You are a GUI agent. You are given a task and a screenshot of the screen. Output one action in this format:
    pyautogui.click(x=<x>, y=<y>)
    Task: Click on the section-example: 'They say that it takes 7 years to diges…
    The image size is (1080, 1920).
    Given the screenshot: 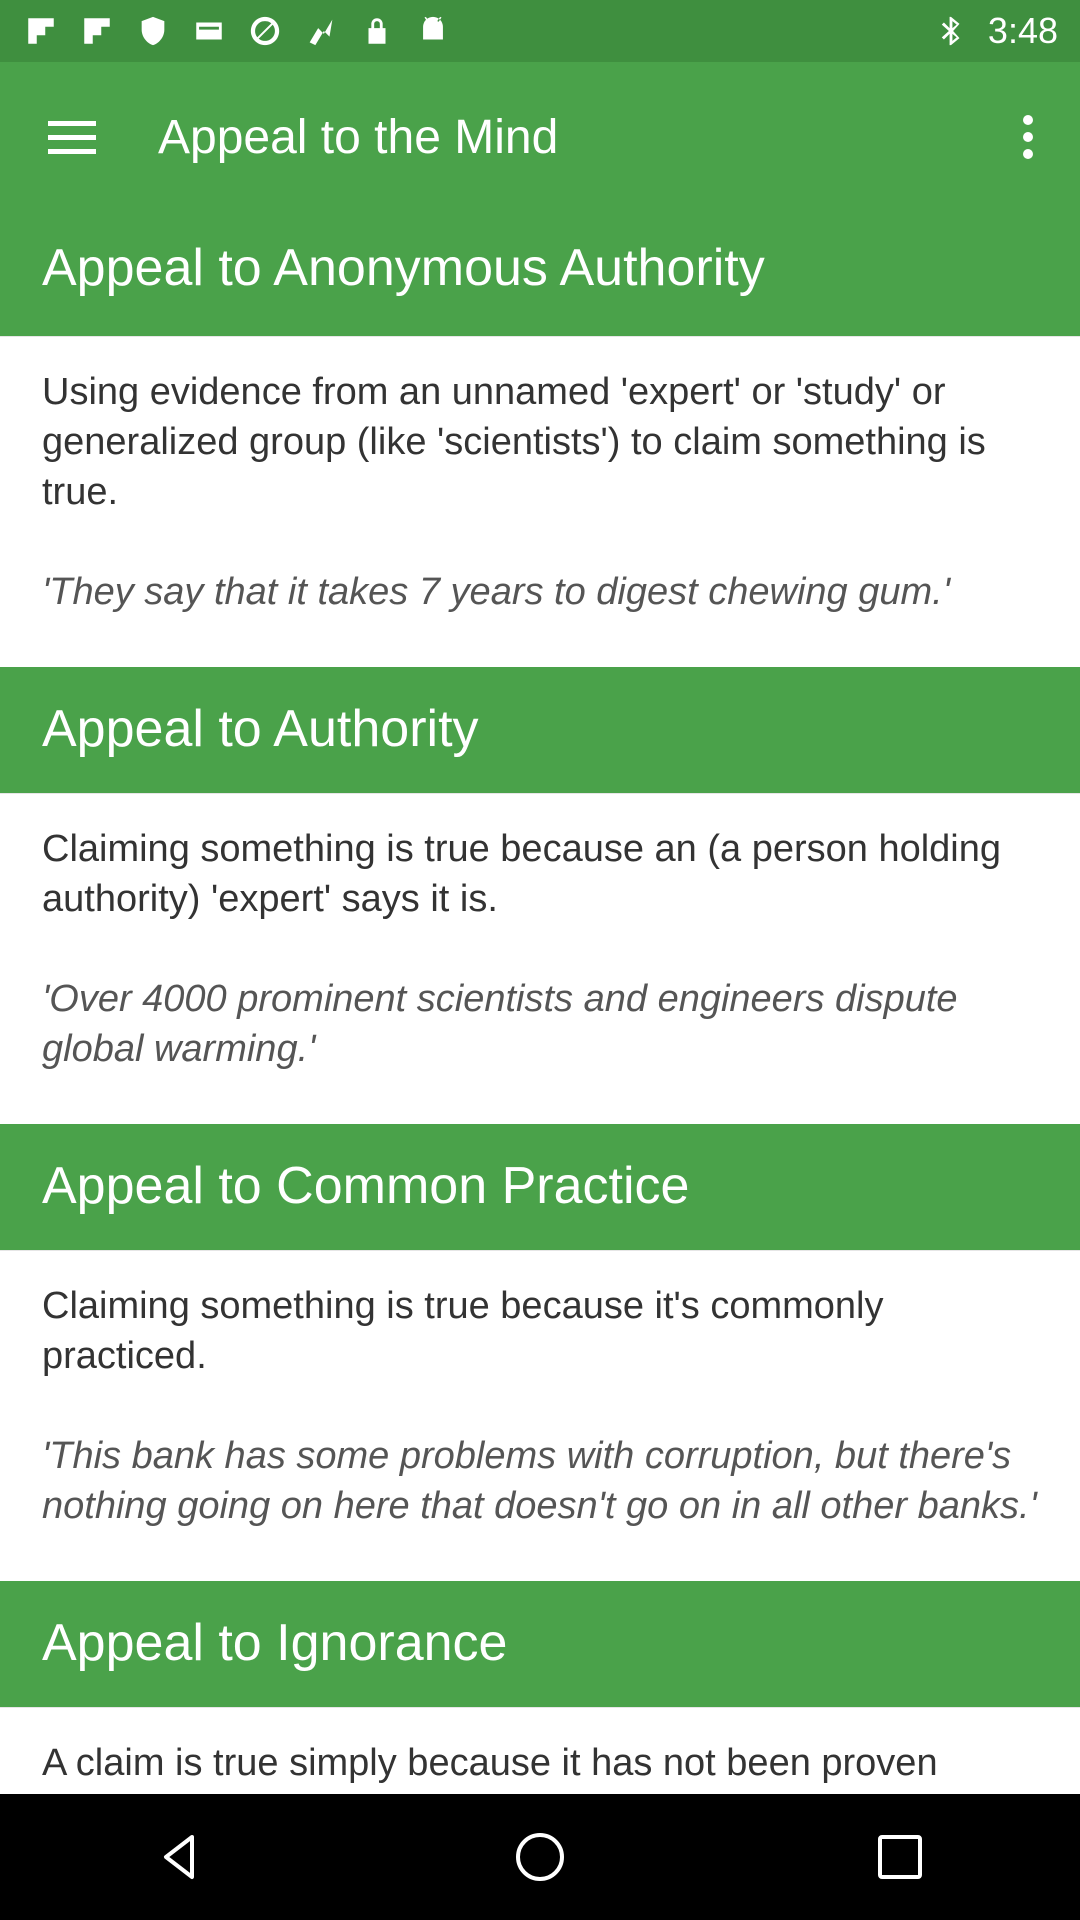 What is the action you would take?
    pyautogui.click(x=496, y=592)
    